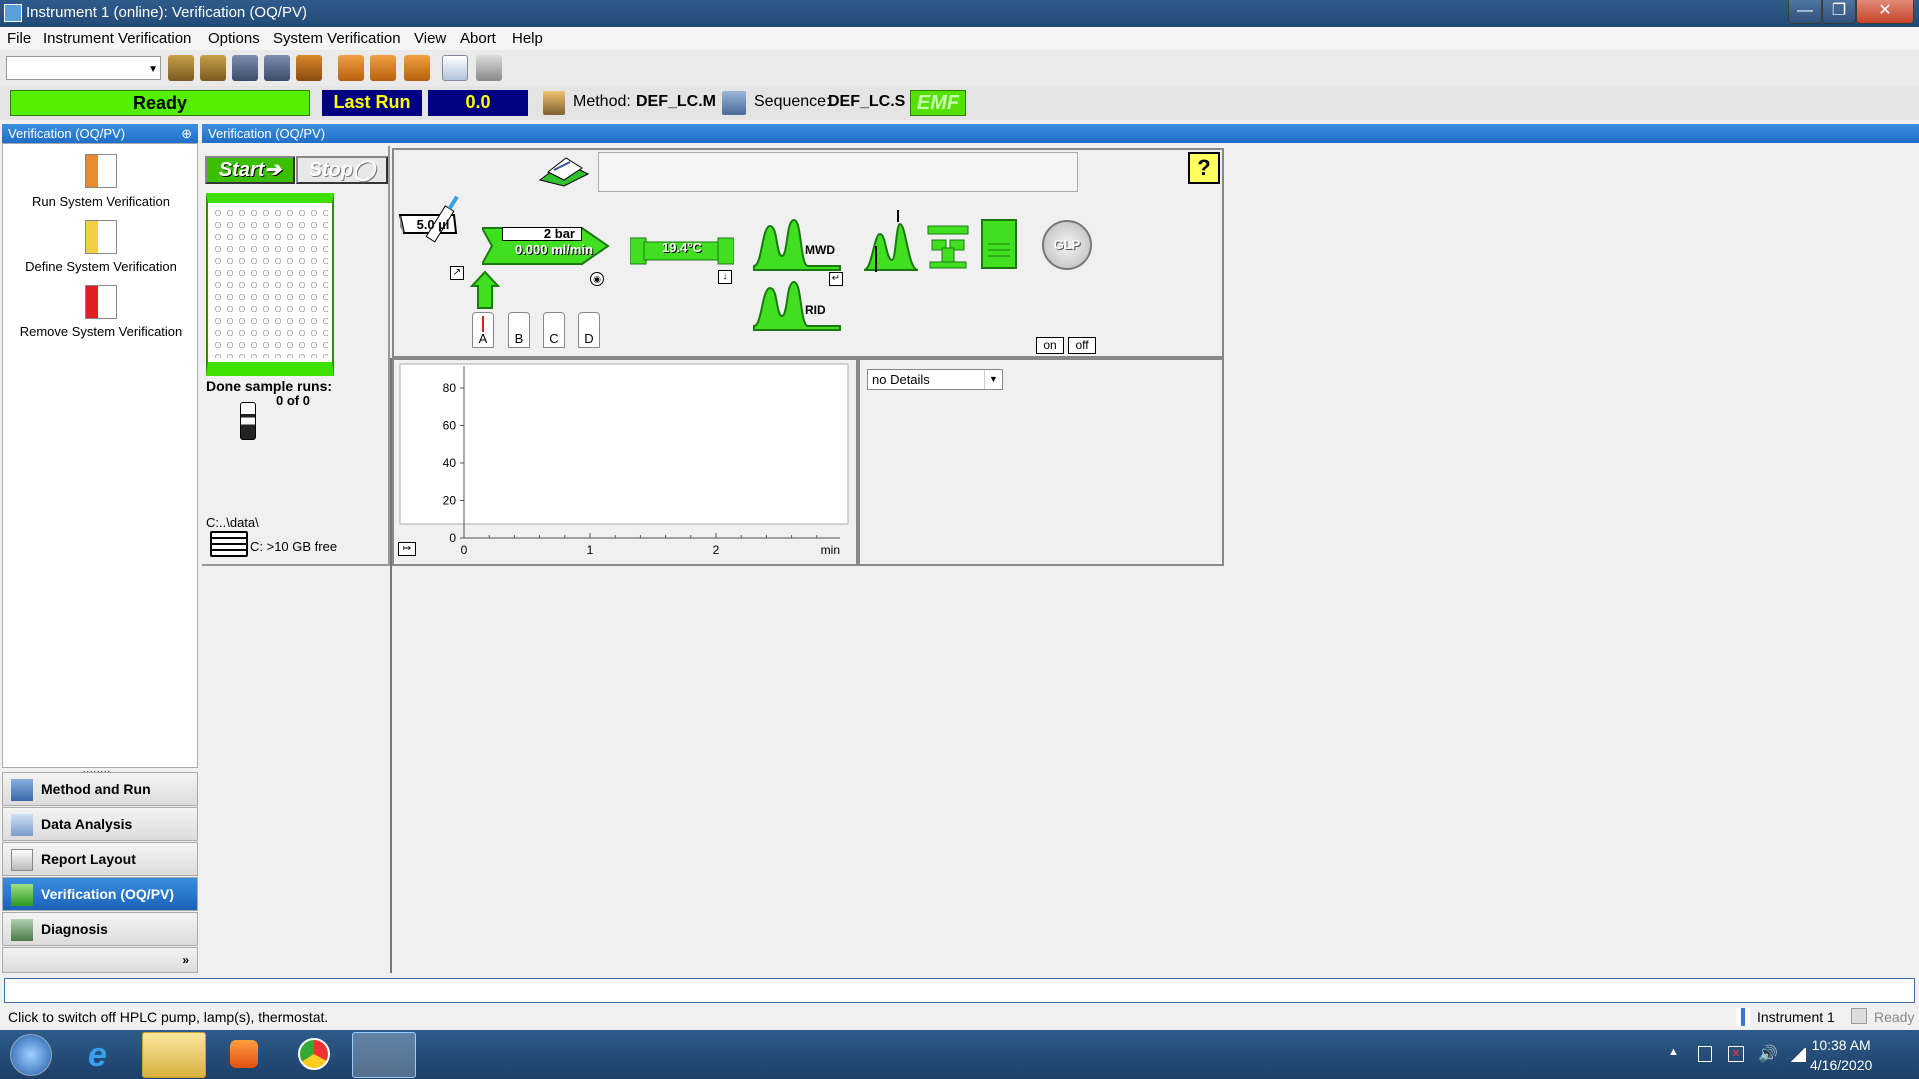  What do you see at coordinates (1705, 1054) in the screenshot?
I see `action-center-icon` at bounding box center [1705, 1054].